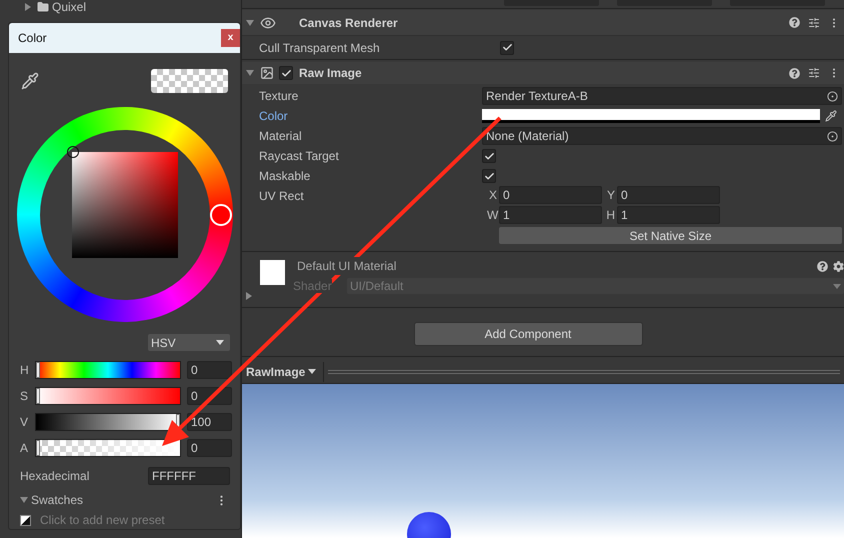  I want to click on property-label: Material, so click(280, 136).